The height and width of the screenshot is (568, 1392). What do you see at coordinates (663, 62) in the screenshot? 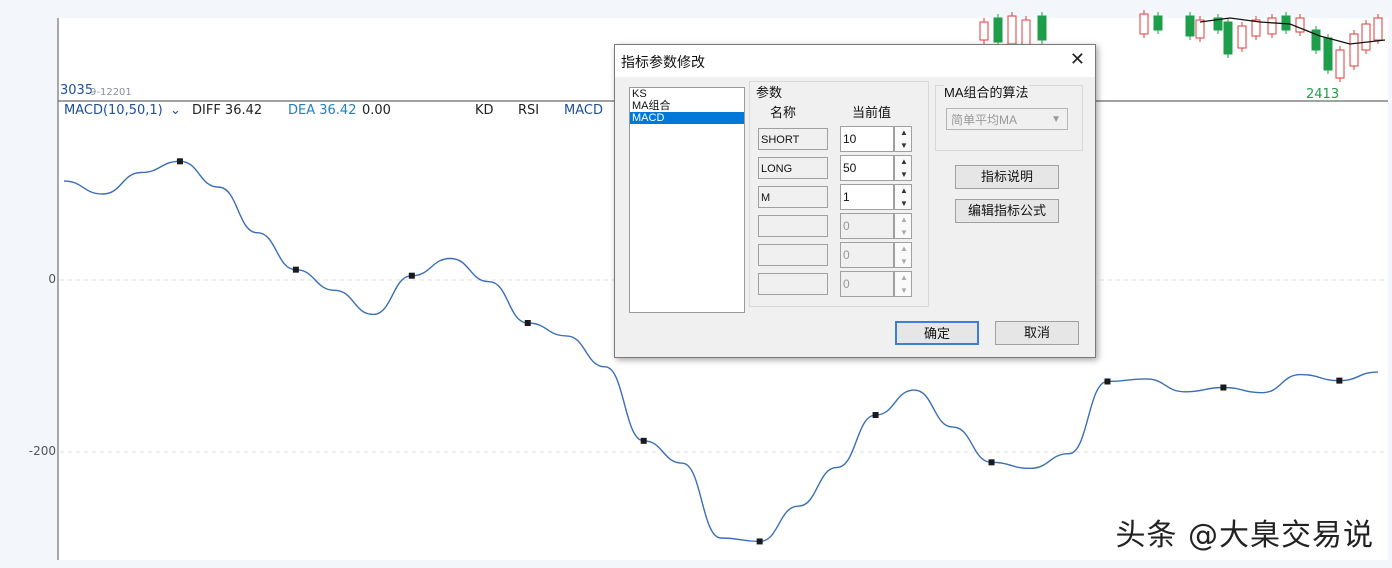
I see `dialog-title: 指标参数修改` at bounding box center [663, 62].